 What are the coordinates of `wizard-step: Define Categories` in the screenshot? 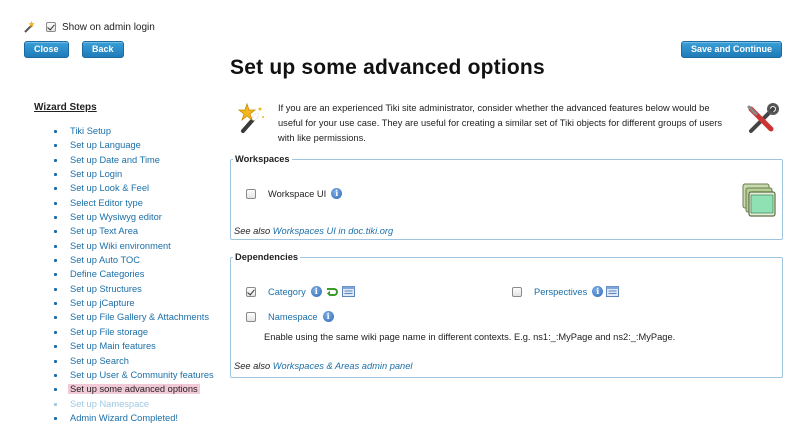 It's located at (134, 274).